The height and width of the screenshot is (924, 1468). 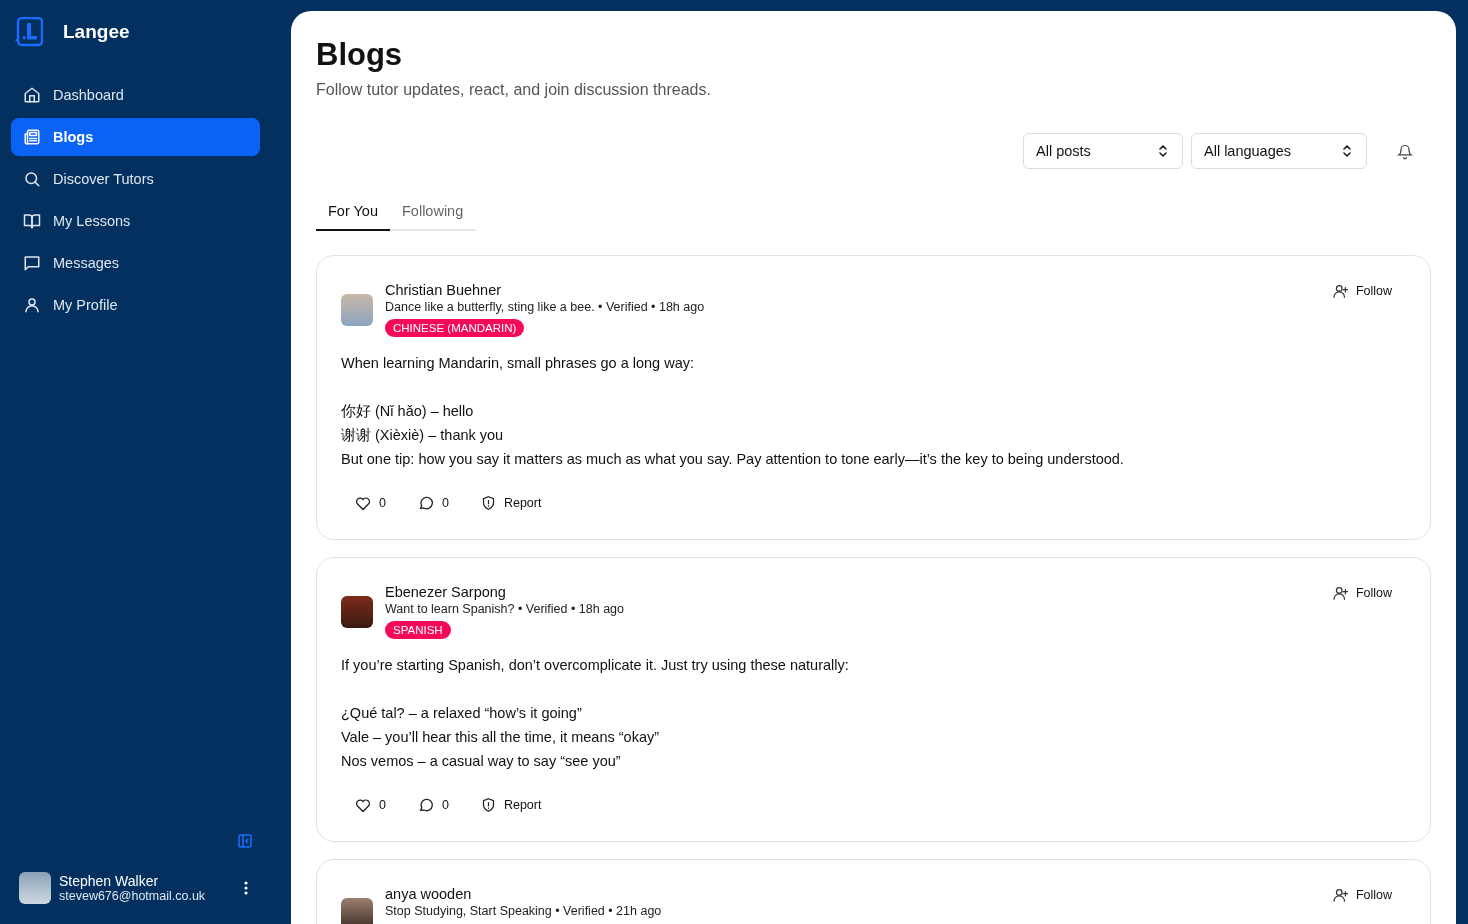 I want to click on filter-dropdown: All languages, so click(x=1279, y=151).